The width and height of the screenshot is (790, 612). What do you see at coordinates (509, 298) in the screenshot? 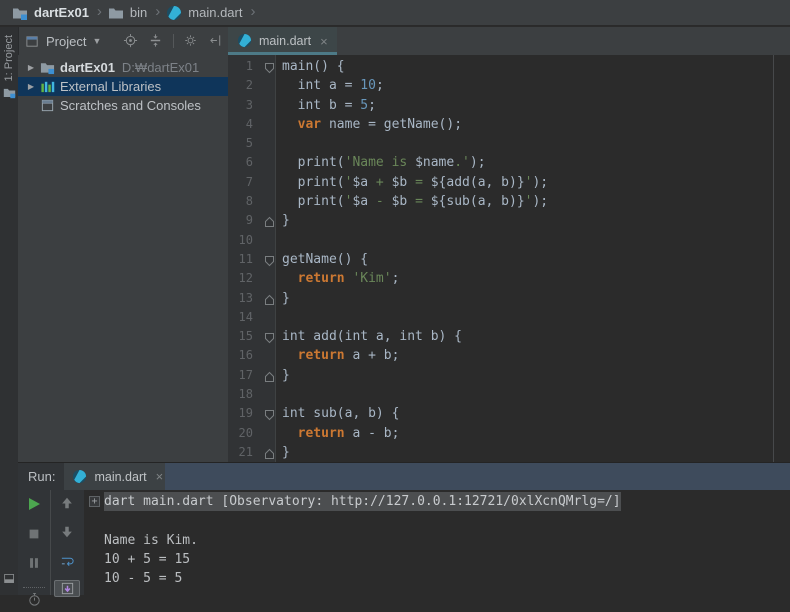
I see `code-line: 13}` at bounding box center [509, 298].